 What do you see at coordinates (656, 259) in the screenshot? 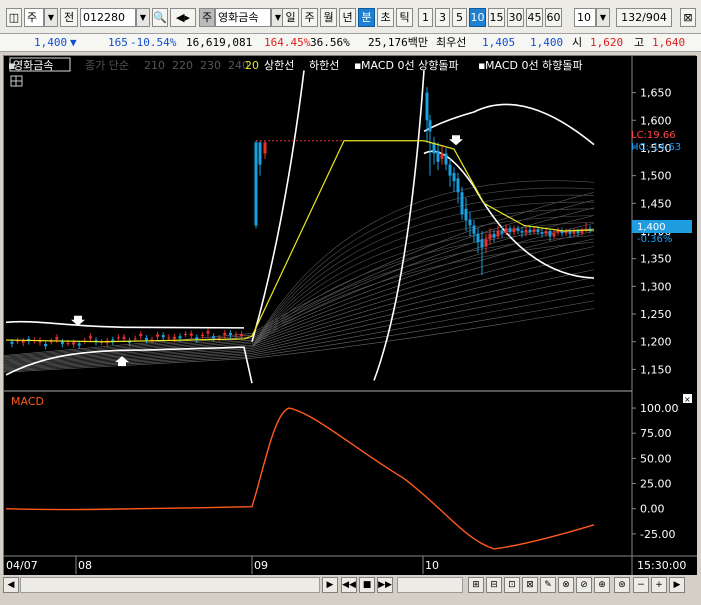
I see `price-tick-label: 1,350` at bounding box center [656, 259].